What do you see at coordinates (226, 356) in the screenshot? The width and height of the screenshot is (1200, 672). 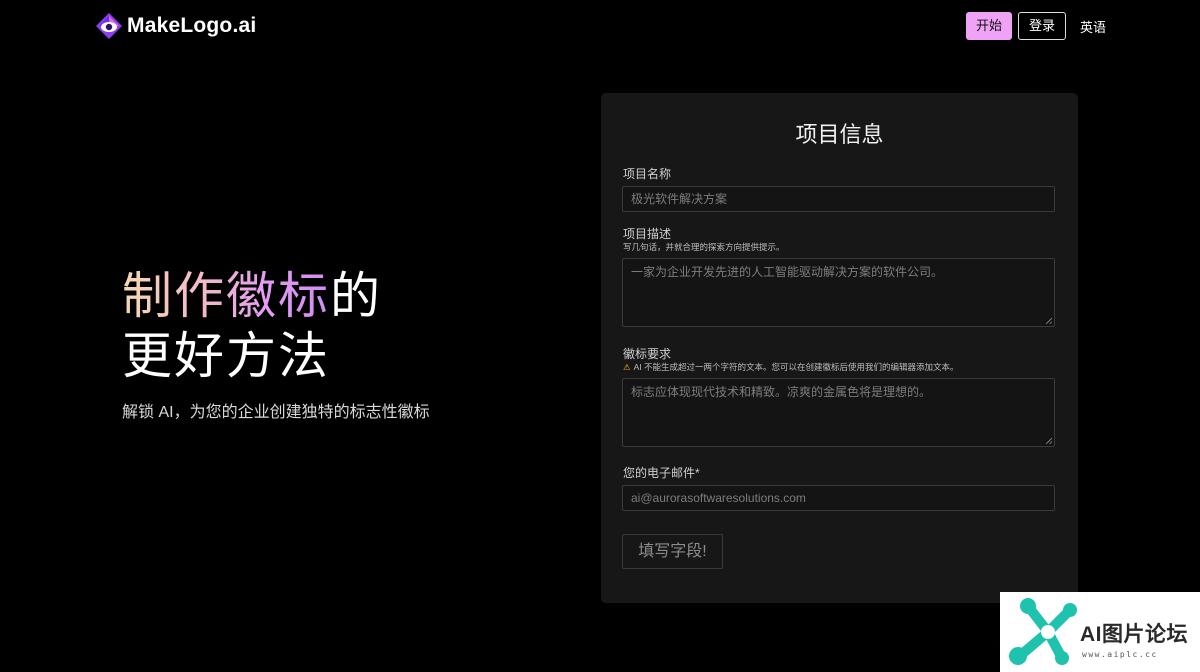 I see `hero-heading-line2: 更好方法` at bounding box center [226, 356].